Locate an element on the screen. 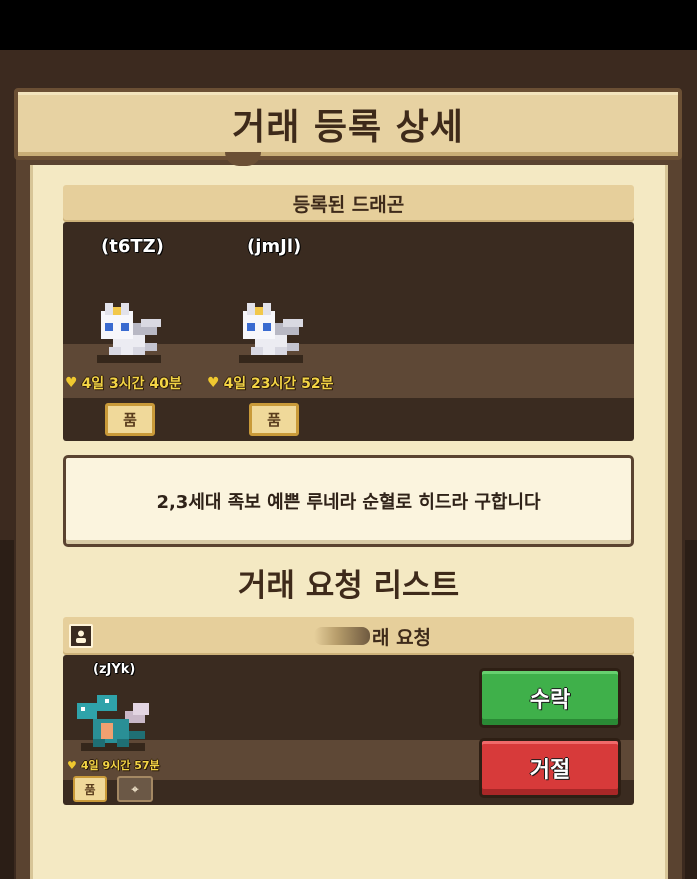  dragon-timer: ♥ 4일 9시간 57분 is located at coordinates (113, 765).